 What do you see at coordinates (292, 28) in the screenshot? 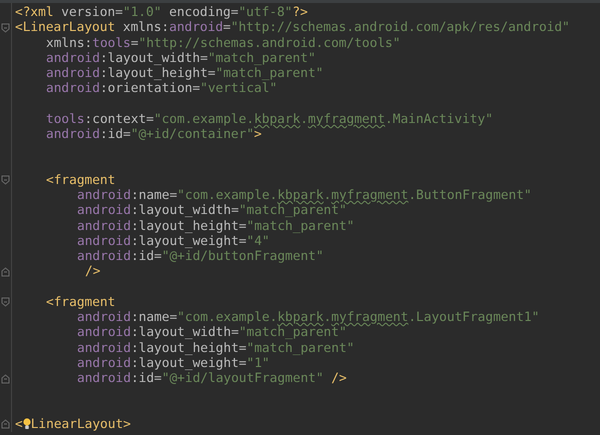
I see `code-line: <LinearLayout xmlns:android="http://schemas.android.com/apk/res/android"` at bounding box center [292, 28].